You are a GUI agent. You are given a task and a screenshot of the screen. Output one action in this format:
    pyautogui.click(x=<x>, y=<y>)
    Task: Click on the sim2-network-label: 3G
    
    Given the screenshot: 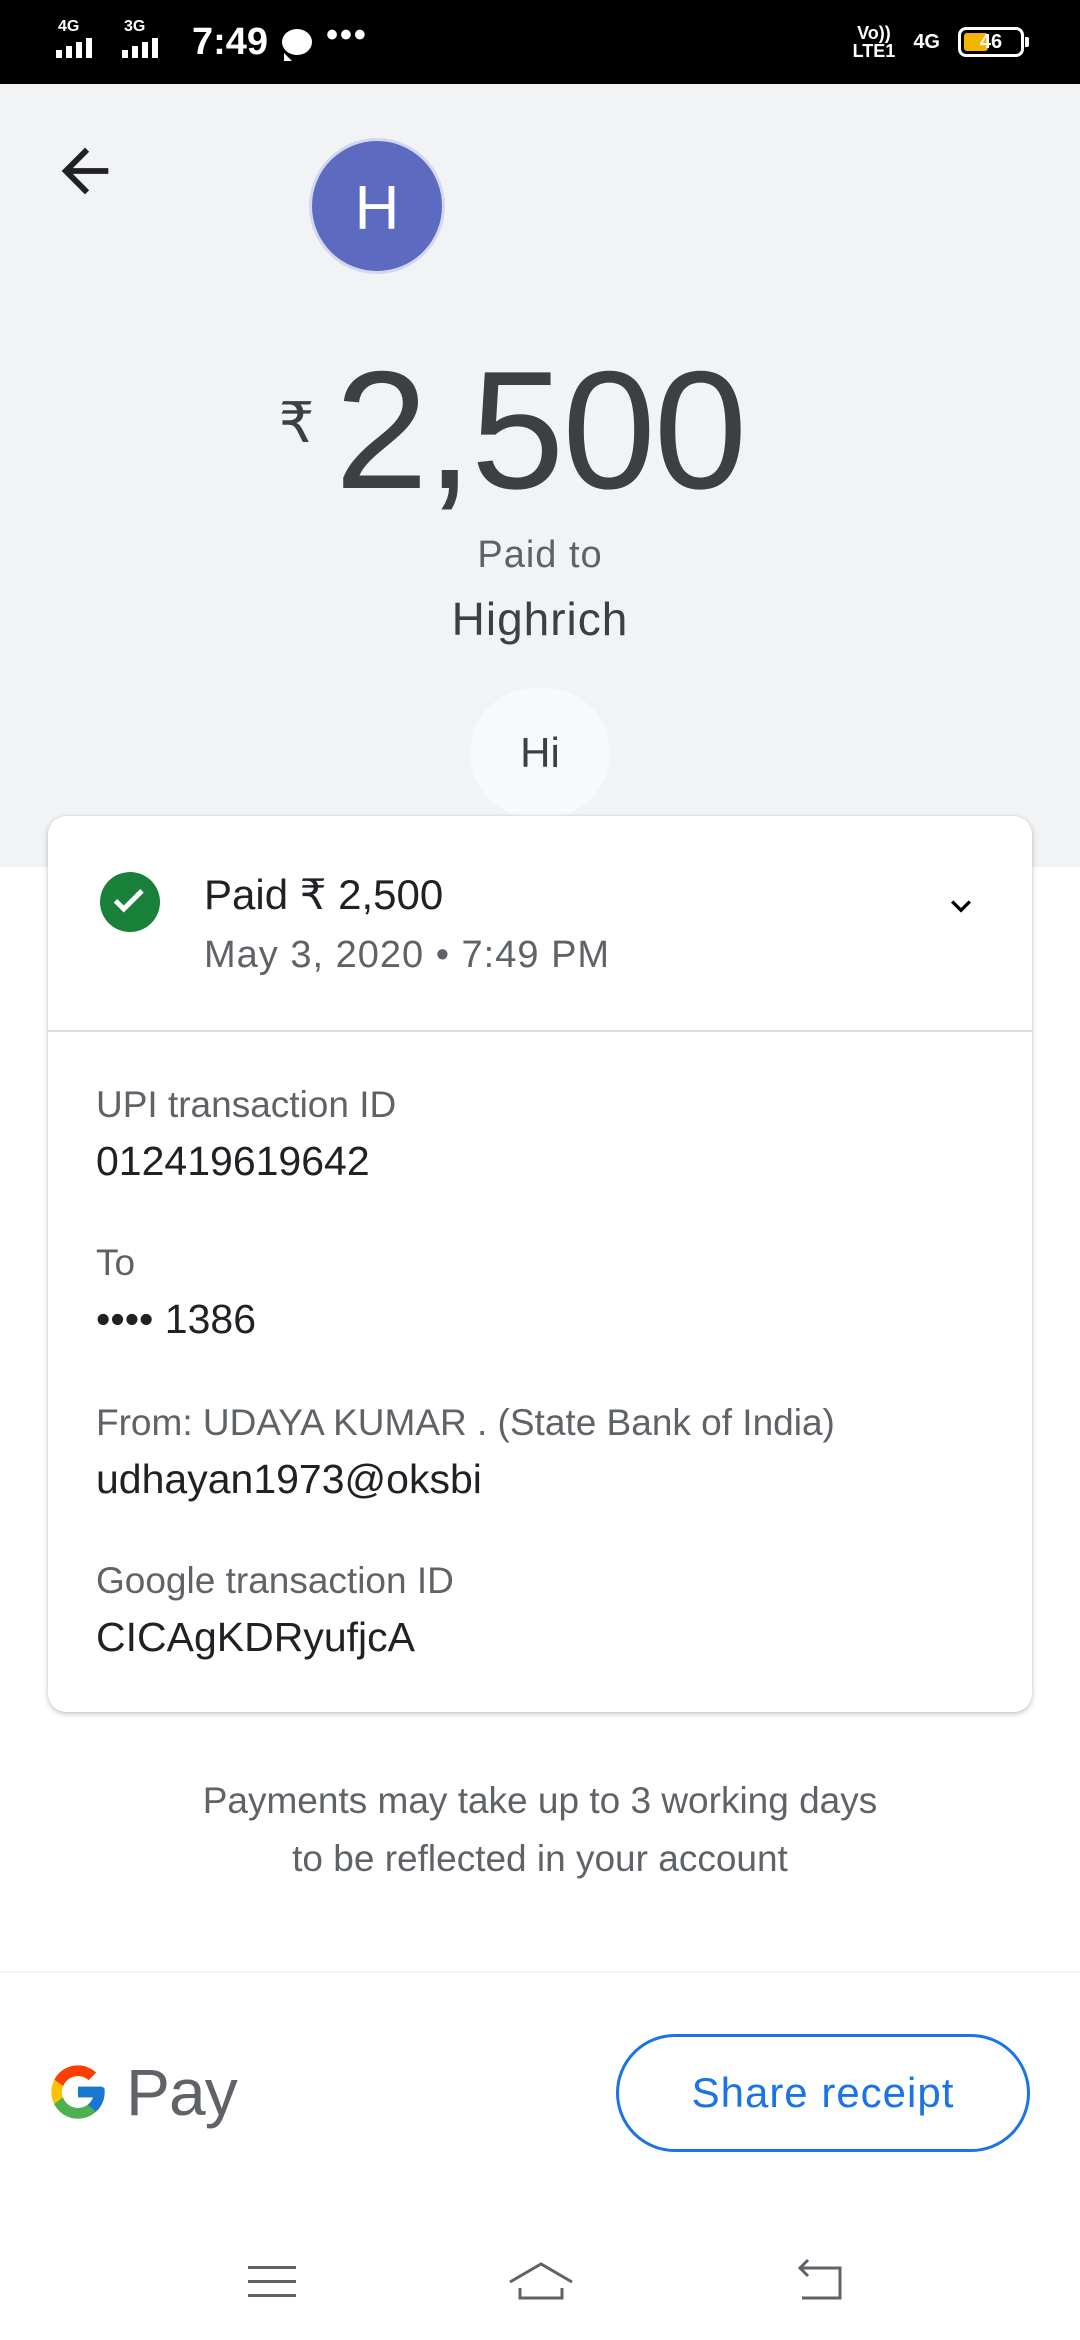 What is the action you would take?
    pyautogui.click(x=135, y=26)
    